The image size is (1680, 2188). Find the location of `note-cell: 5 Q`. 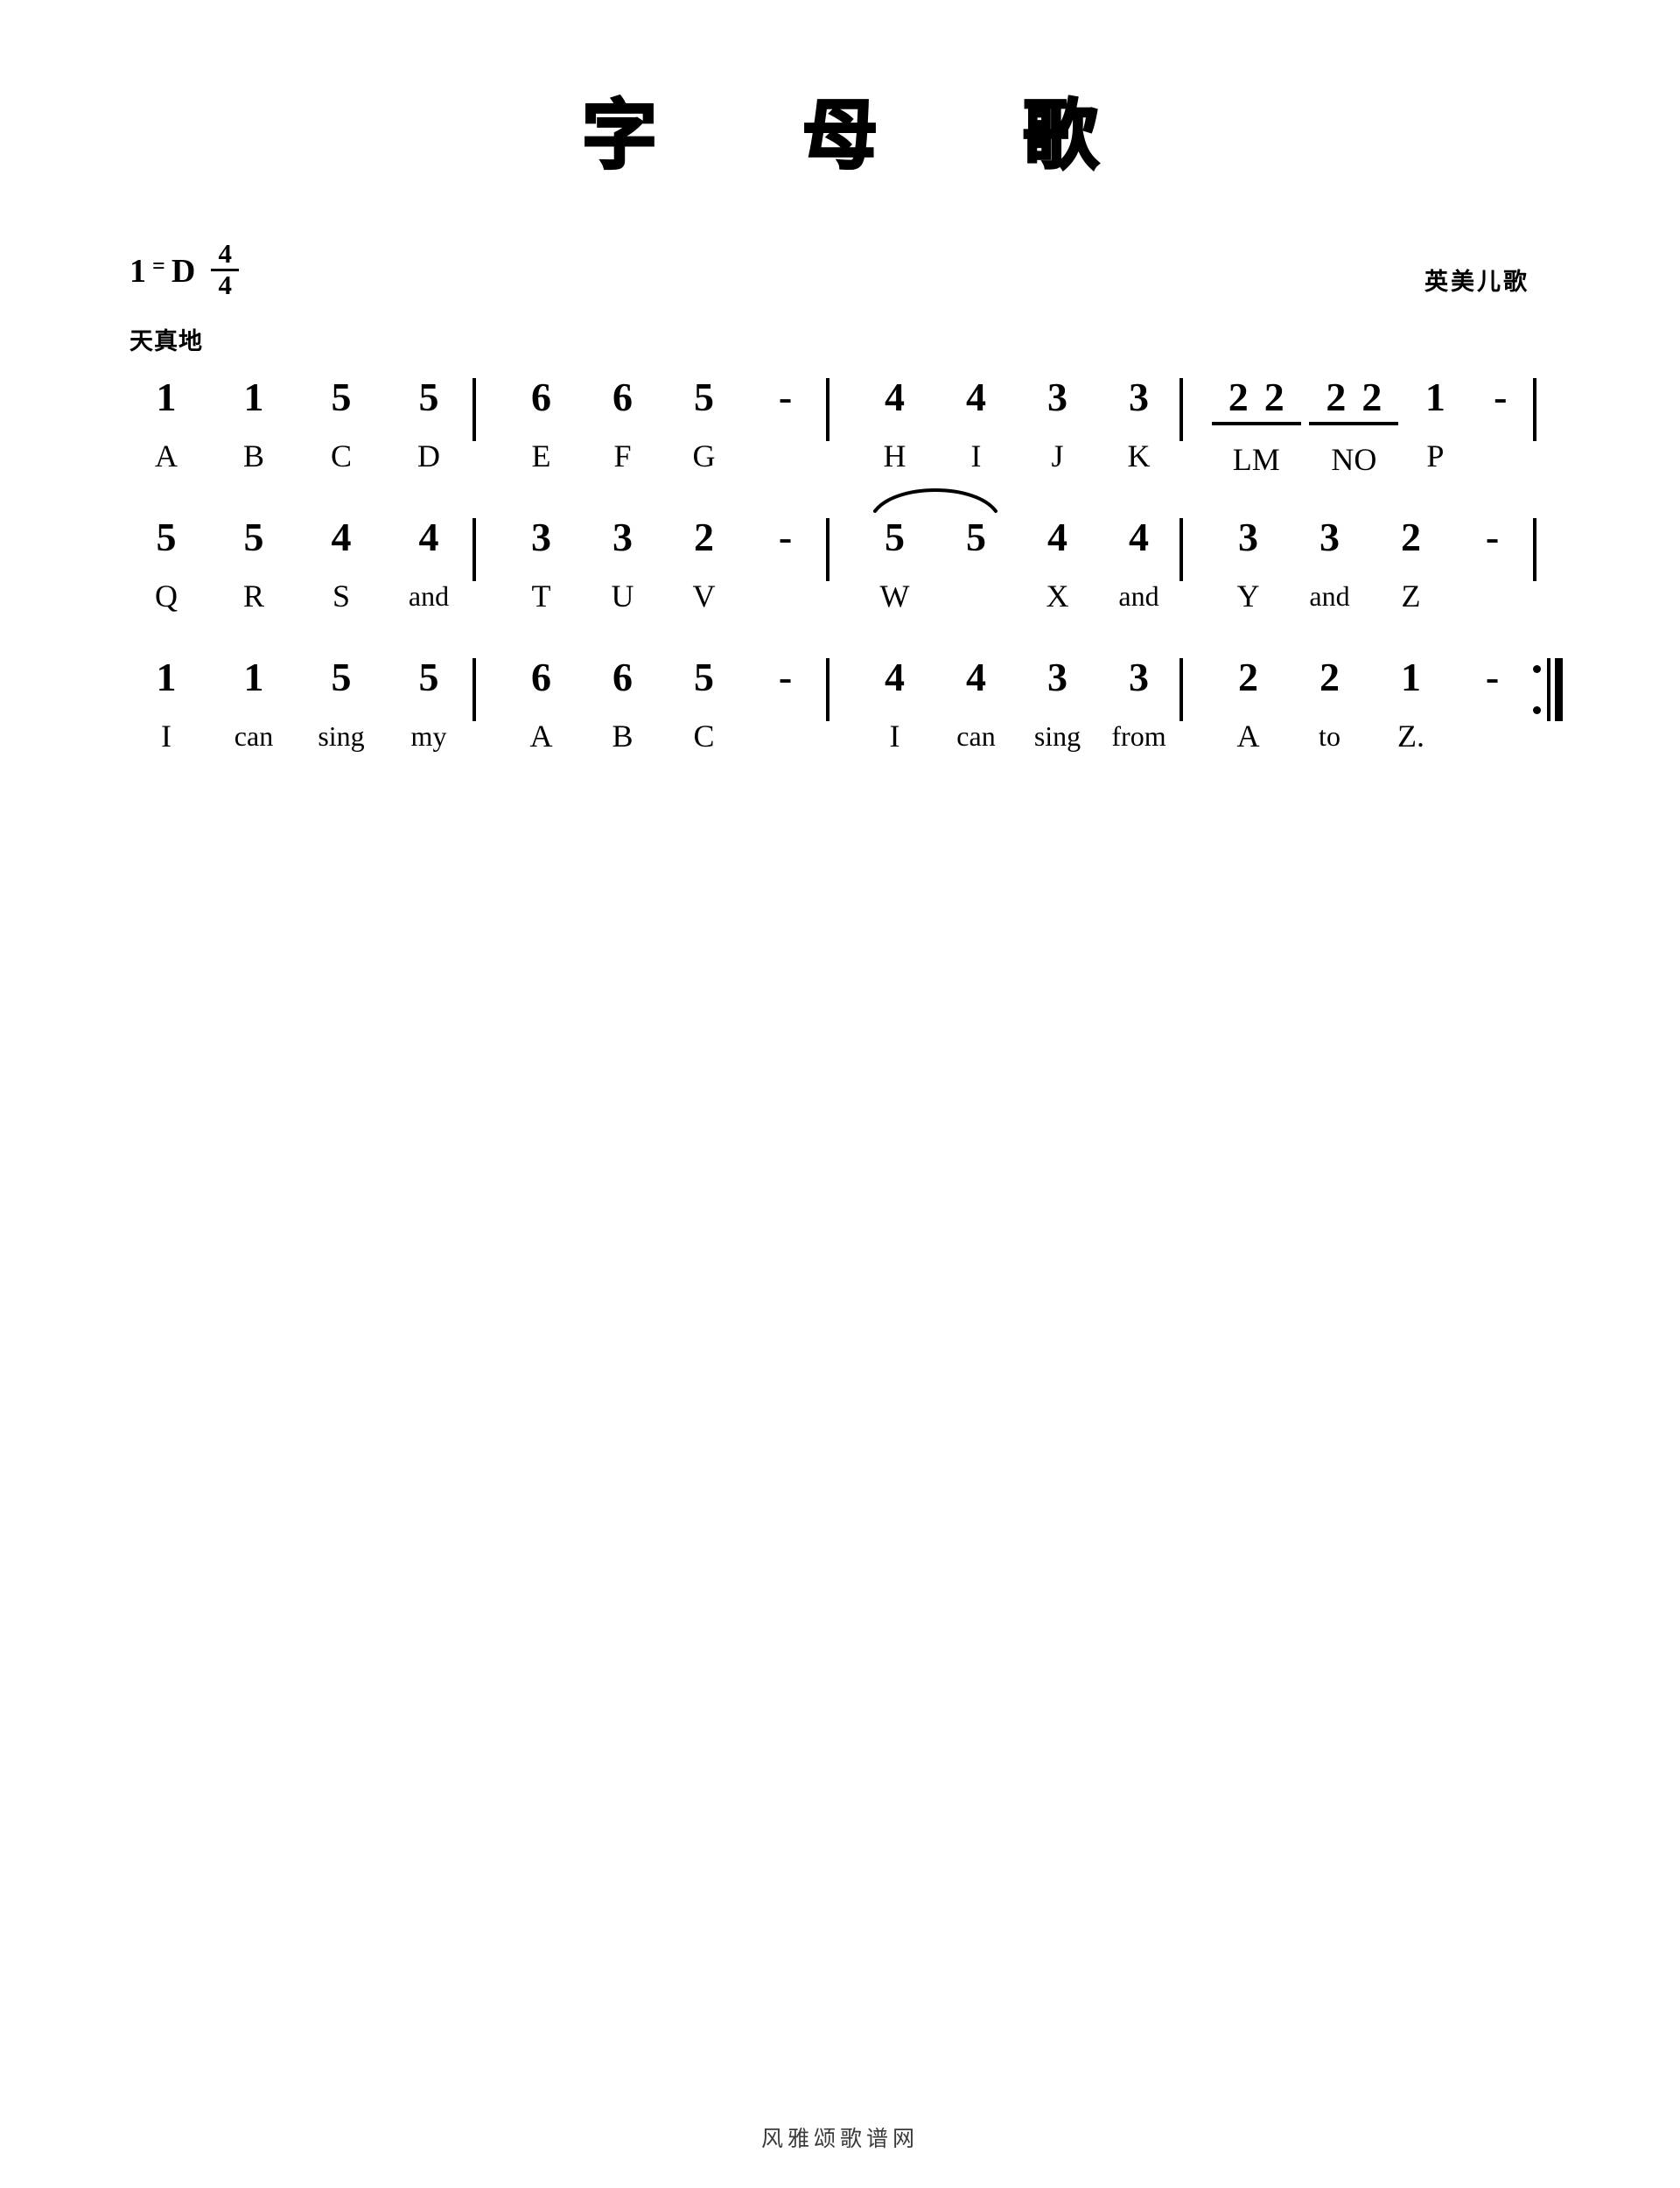

note-cell: 5 Q is located at coordinates (166, 565).